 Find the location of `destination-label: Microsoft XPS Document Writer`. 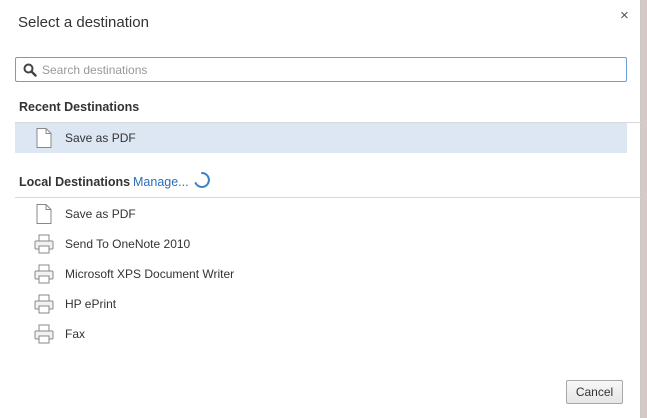

destination-label: Microsoft XPS Document Writer is located at coordinates (150, 274).